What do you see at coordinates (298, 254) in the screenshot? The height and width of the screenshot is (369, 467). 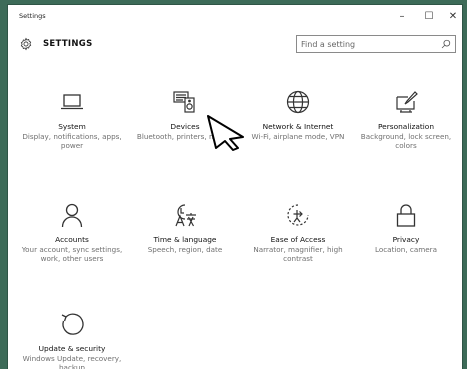 I see `tile-description: Narrator, magnifier, high contrast` at bounding box center [298, 254].